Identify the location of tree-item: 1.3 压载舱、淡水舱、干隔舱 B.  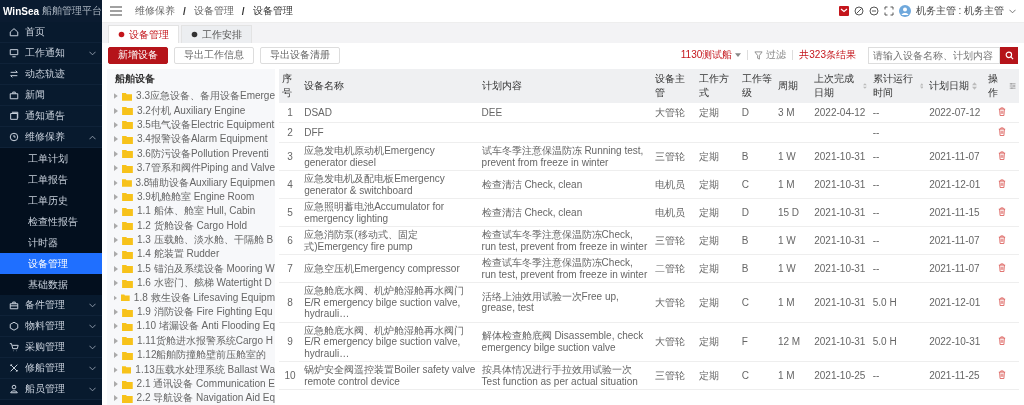
(191, 240).